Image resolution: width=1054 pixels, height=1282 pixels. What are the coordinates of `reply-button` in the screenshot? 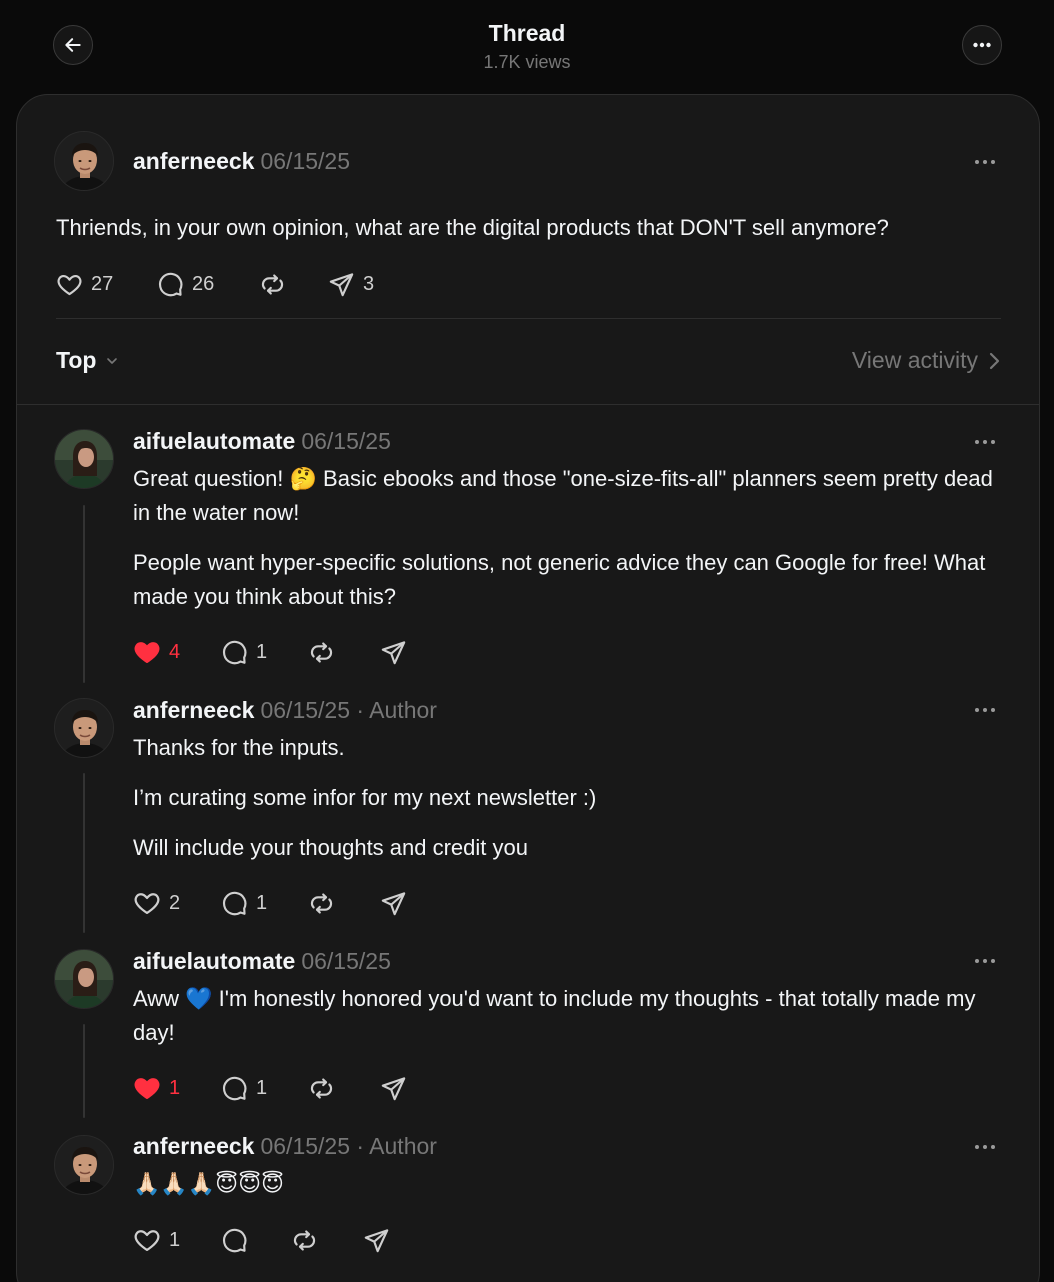 It's located at (234, 1240).